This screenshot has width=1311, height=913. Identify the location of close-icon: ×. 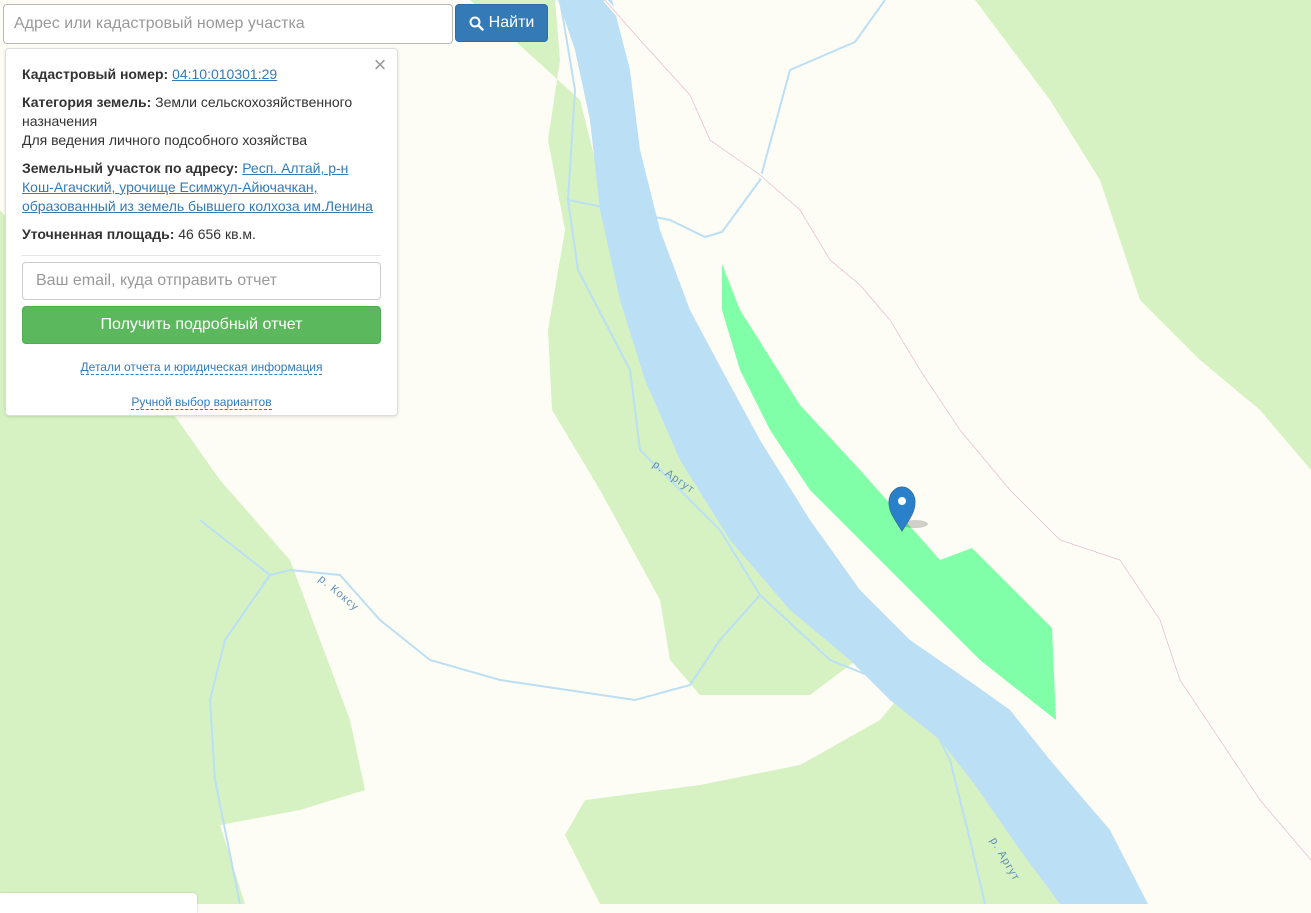
(380, 65).